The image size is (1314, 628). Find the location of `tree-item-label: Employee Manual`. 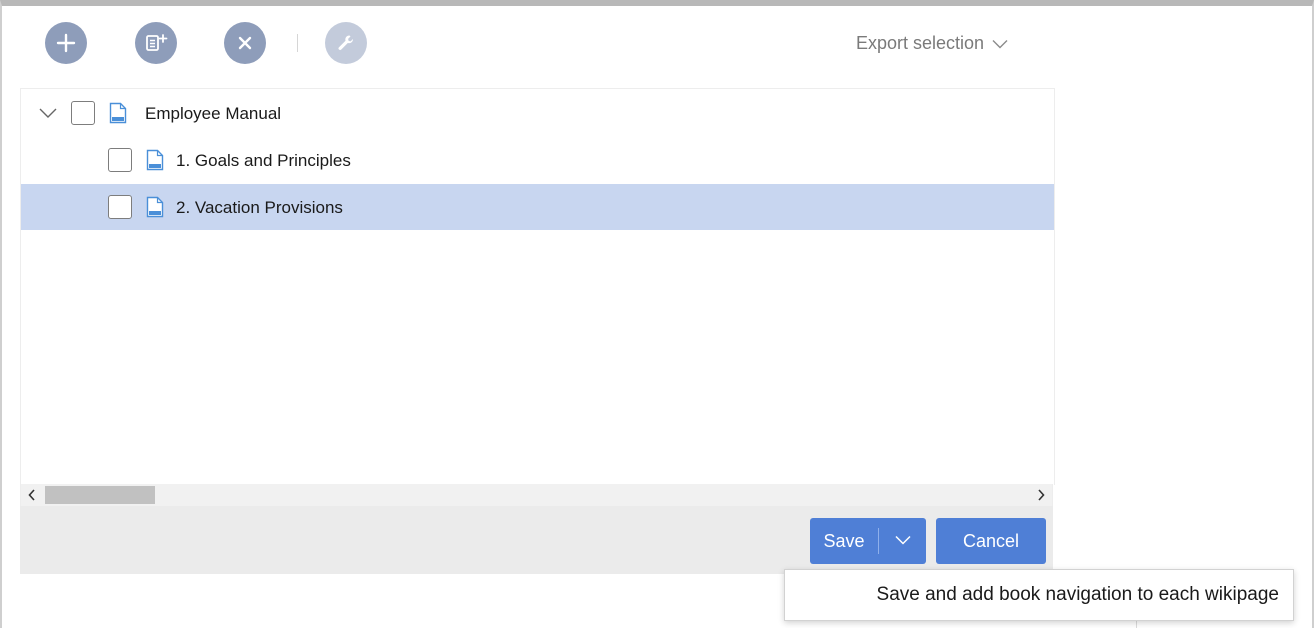

tree-item-label: Employee Manual is located at coordinates (213, 113).